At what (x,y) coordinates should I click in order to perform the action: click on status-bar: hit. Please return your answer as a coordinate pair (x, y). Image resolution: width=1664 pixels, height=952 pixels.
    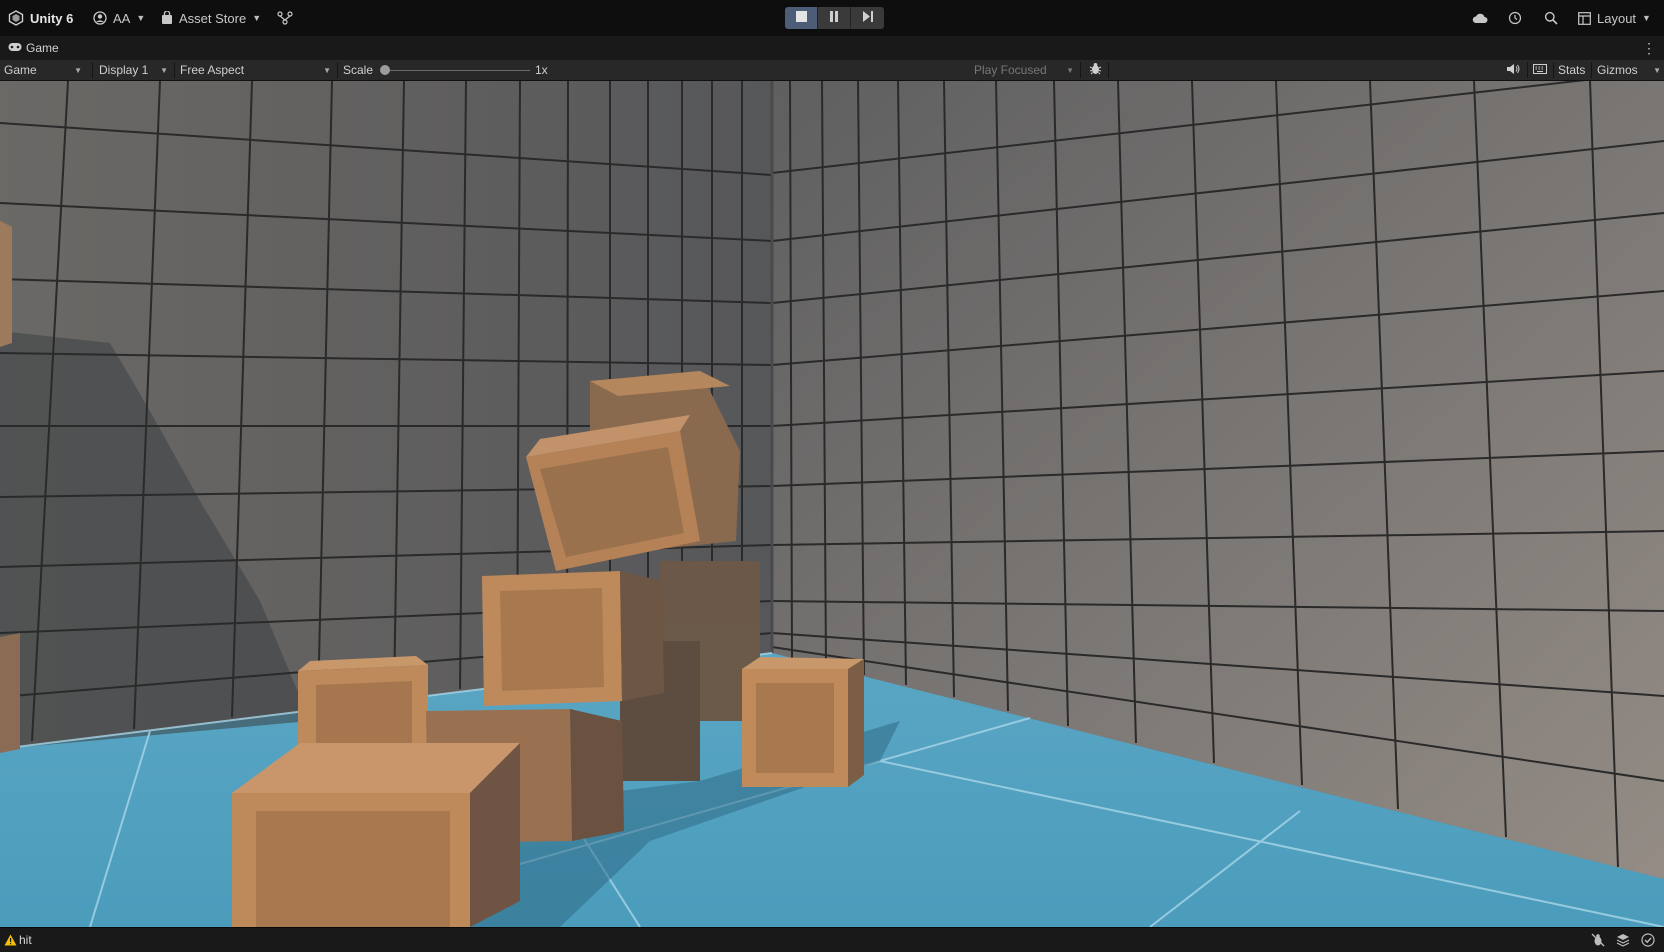
    Looking at the image, I should click on (832, 939).